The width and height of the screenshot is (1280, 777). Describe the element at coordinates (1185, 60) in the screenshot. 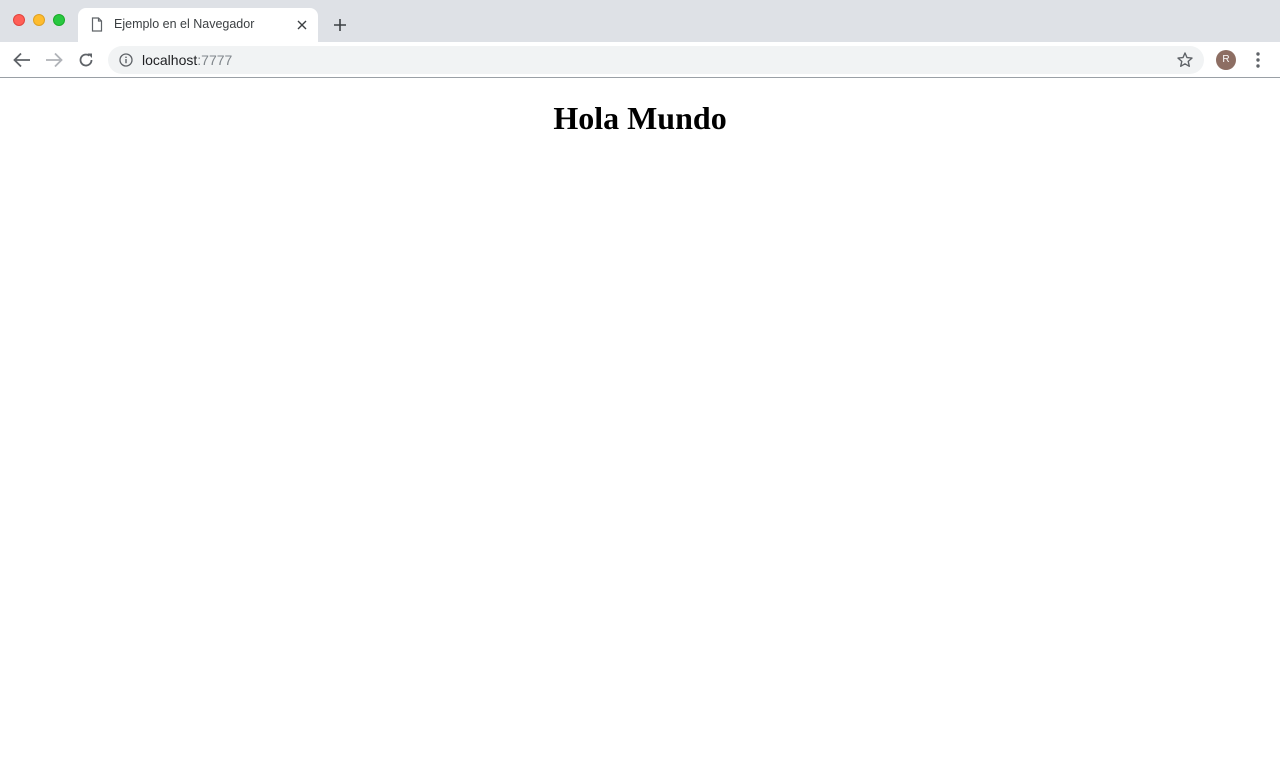

I see `bookmark-star-icon` at that location.